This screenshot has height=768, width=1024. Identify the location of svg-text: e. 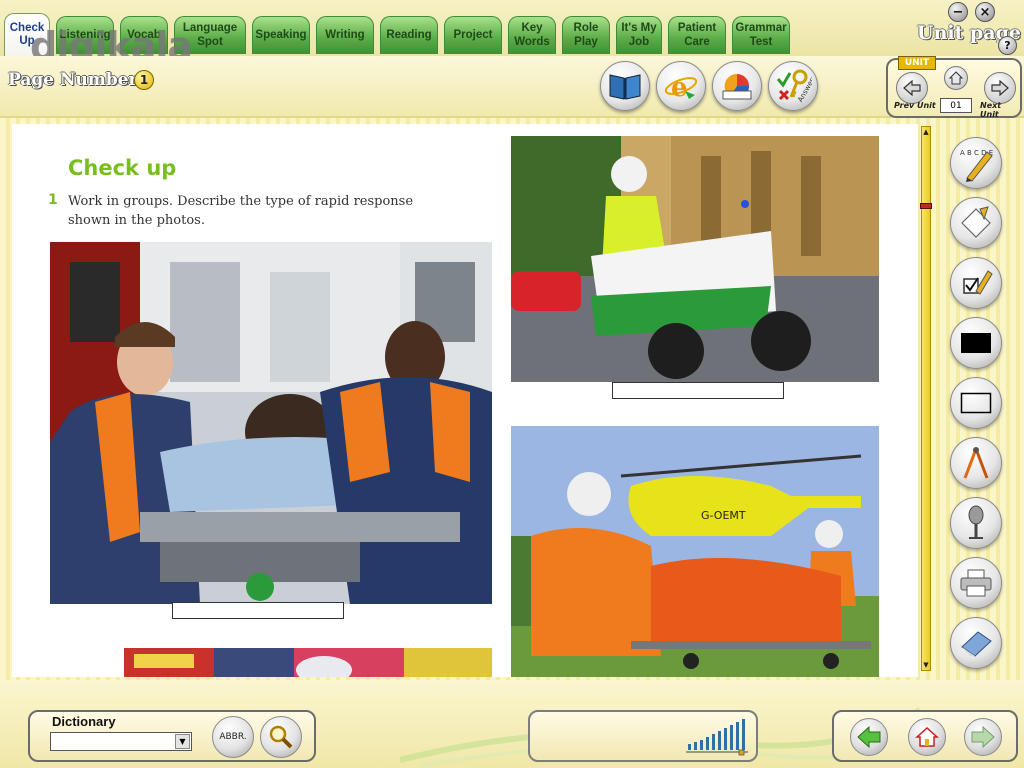
(679, 88).